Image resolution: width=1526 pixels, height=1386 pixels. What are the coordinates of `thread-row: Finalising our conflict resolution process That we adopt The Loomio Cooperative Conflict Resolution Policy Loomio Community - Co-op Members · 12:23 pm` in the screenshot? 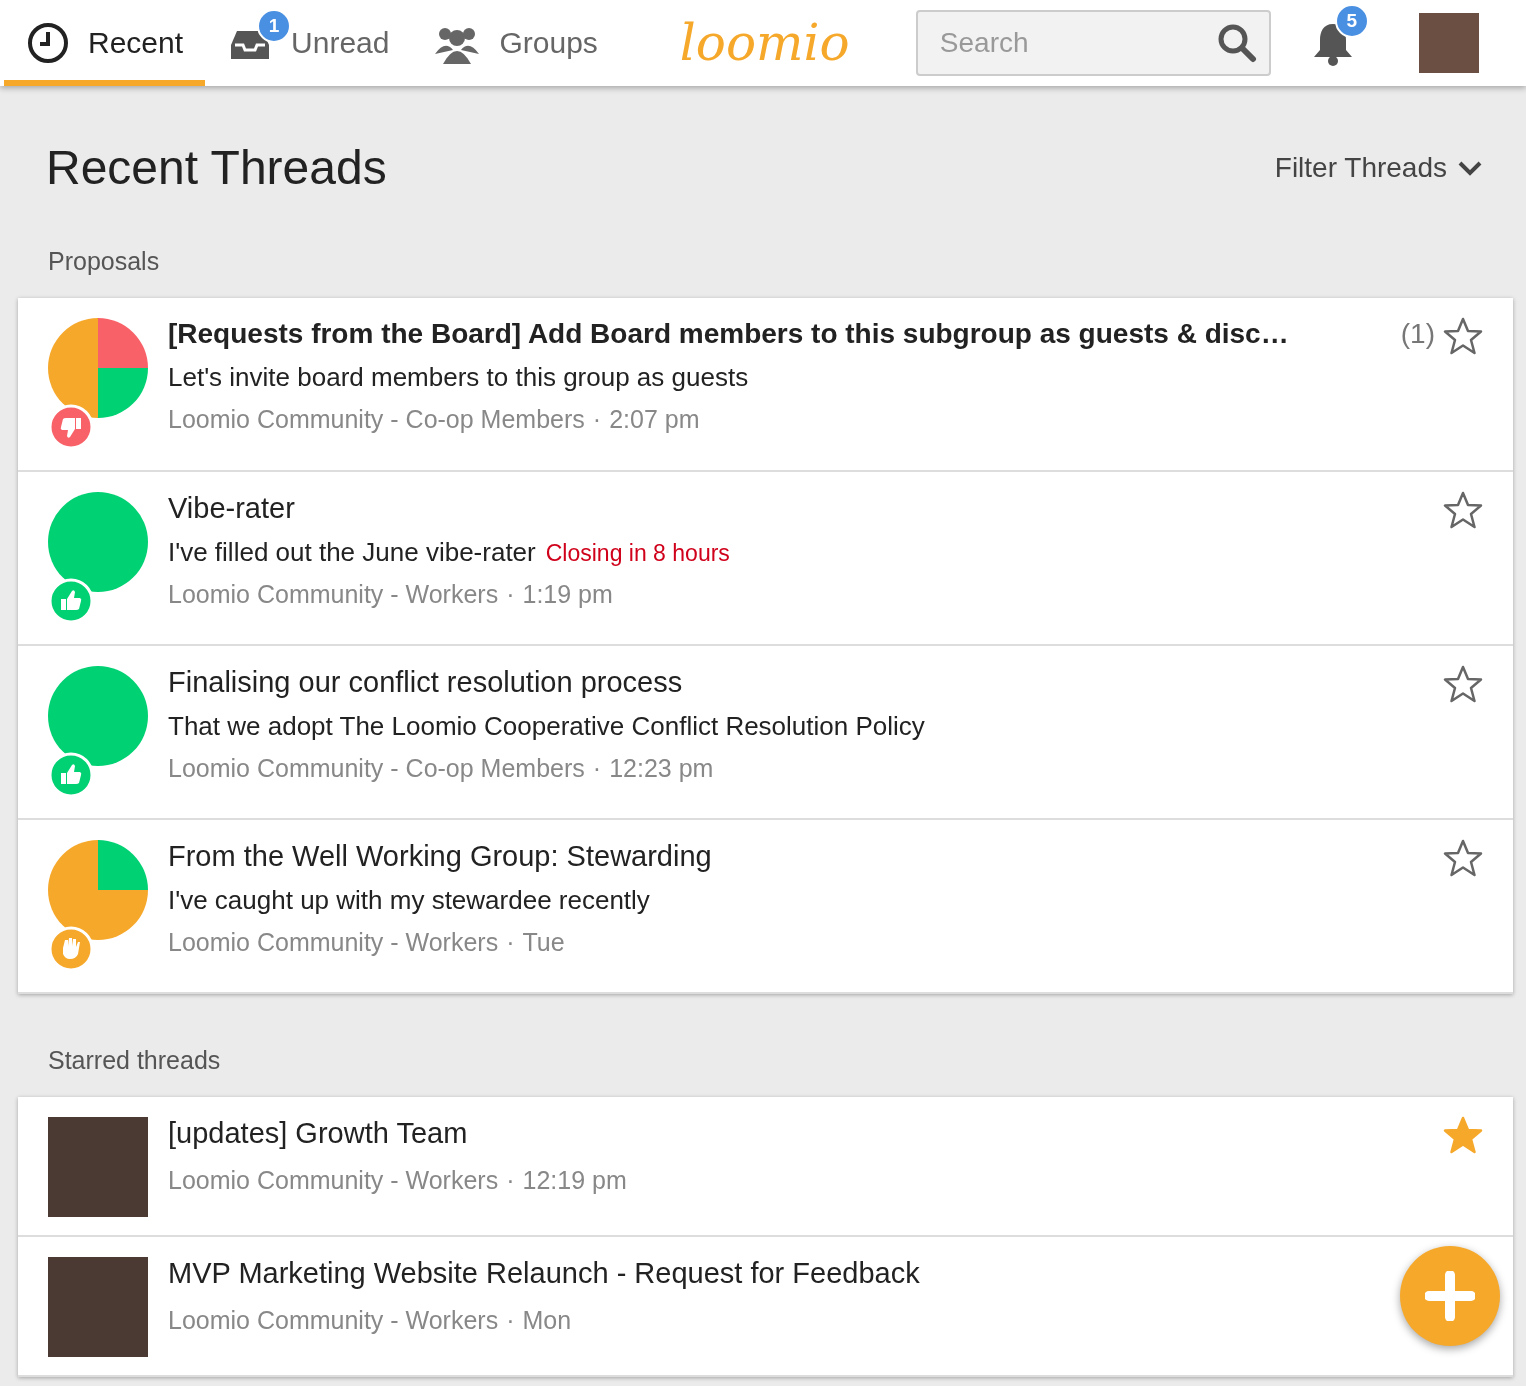 It's located at (765, 733).